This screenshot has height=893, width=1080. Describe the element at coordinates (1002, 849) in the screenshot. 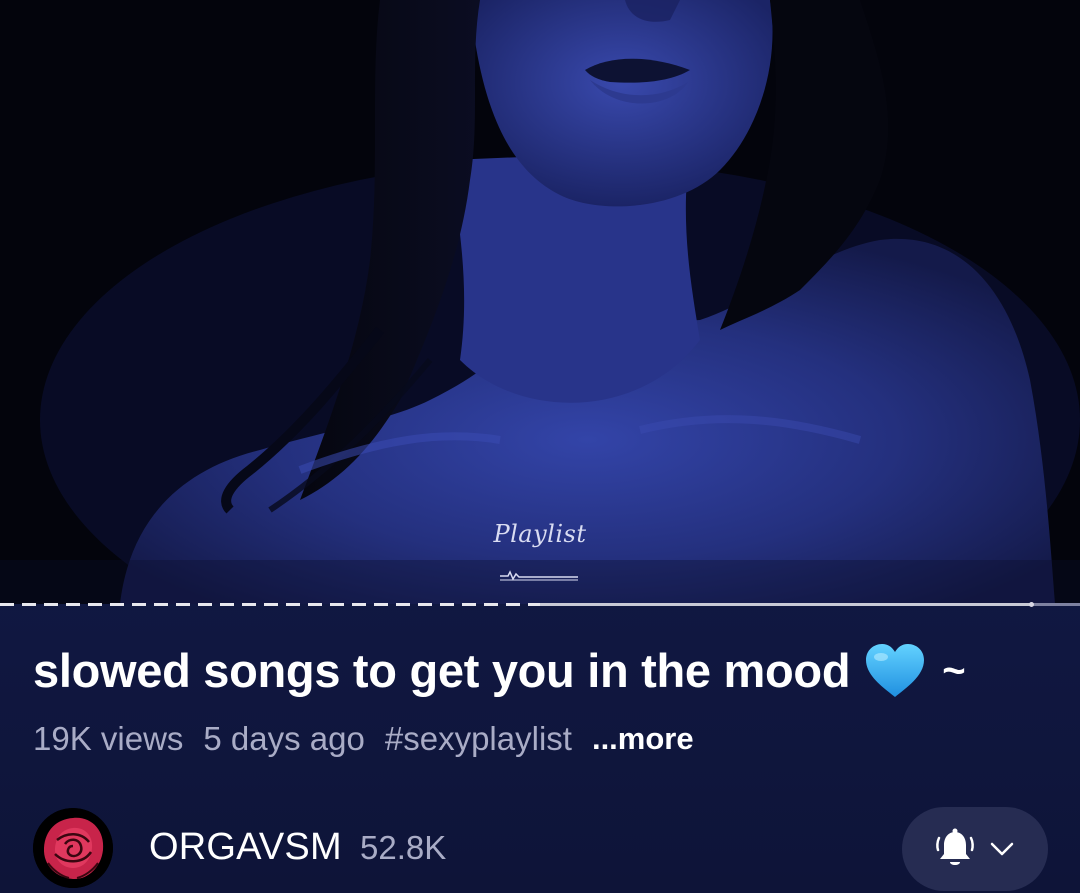

I see `chevron-down-icon` at that location.